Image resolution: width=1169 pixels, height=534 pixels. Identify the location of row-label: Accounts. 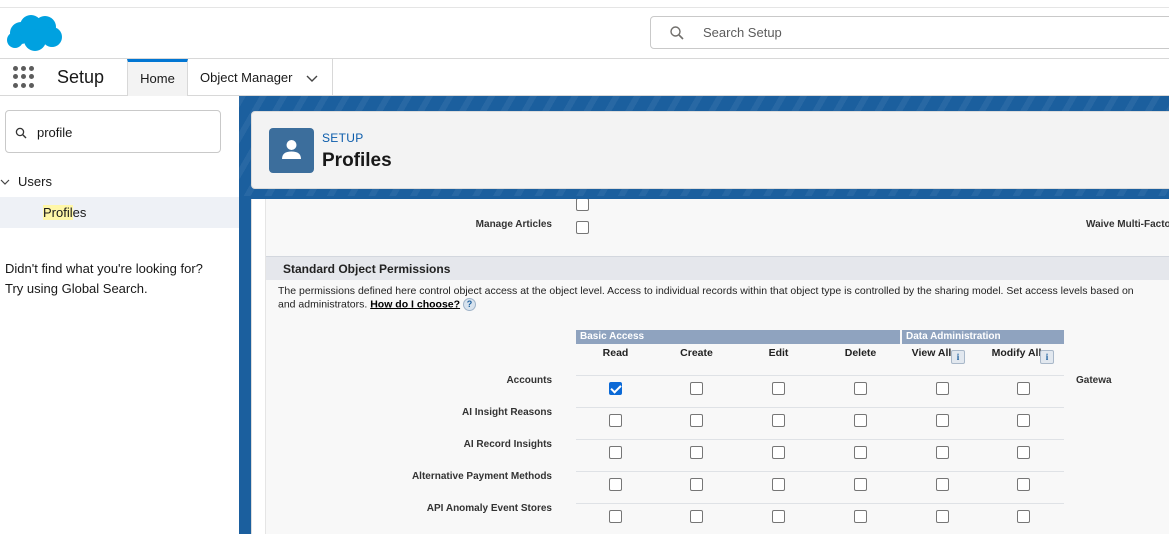
(529, 380).